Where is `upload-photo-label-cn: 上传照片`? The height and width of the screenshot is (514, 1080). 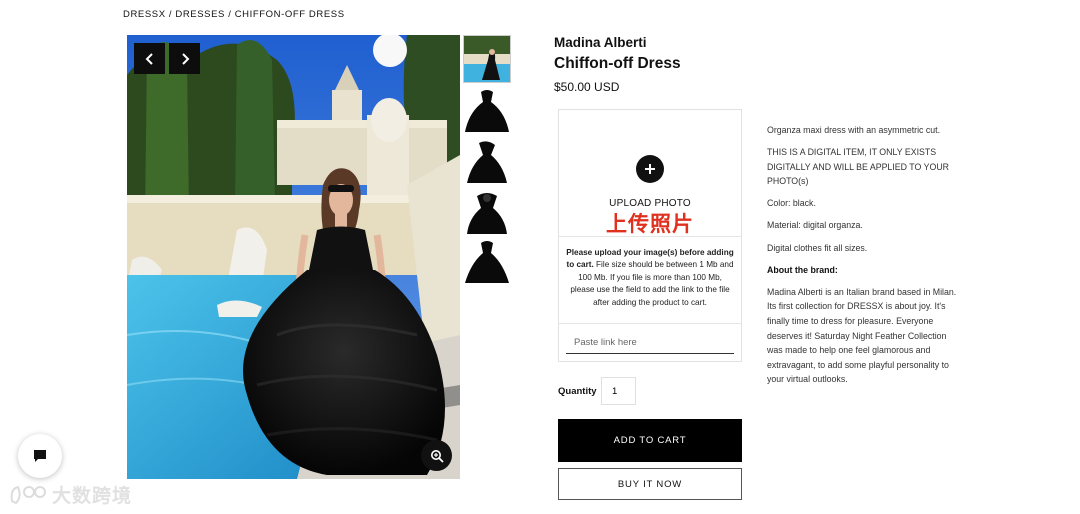 upload-photo-label-cn: 上传照片 is located at coordinates (650, 224).